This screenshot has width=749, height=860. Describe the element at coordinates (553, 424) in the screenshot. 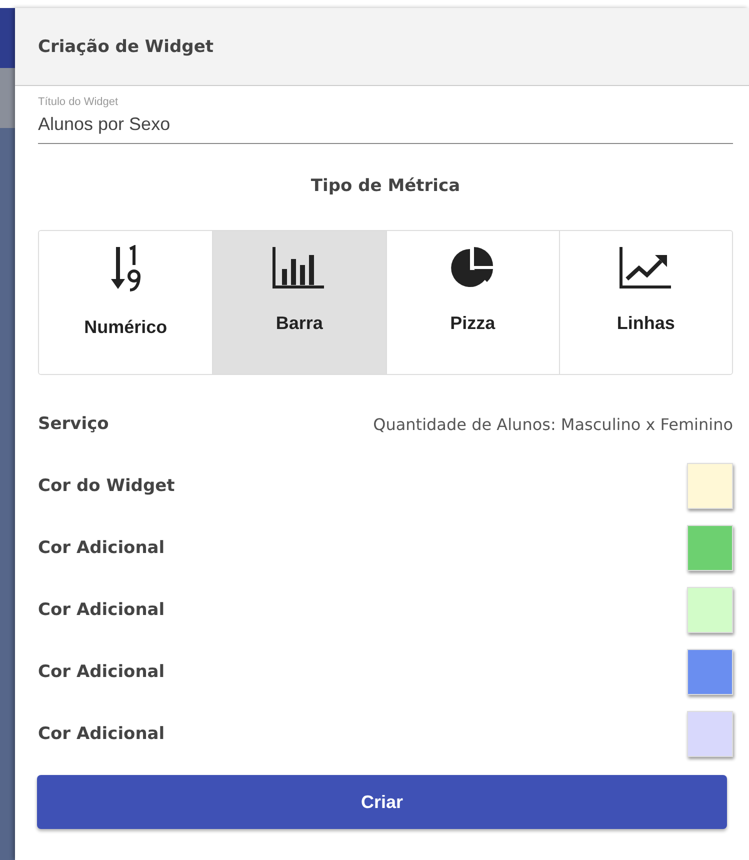

I see `service-value: Quantidade de Alunos: Masculino x Feminino` at that location.